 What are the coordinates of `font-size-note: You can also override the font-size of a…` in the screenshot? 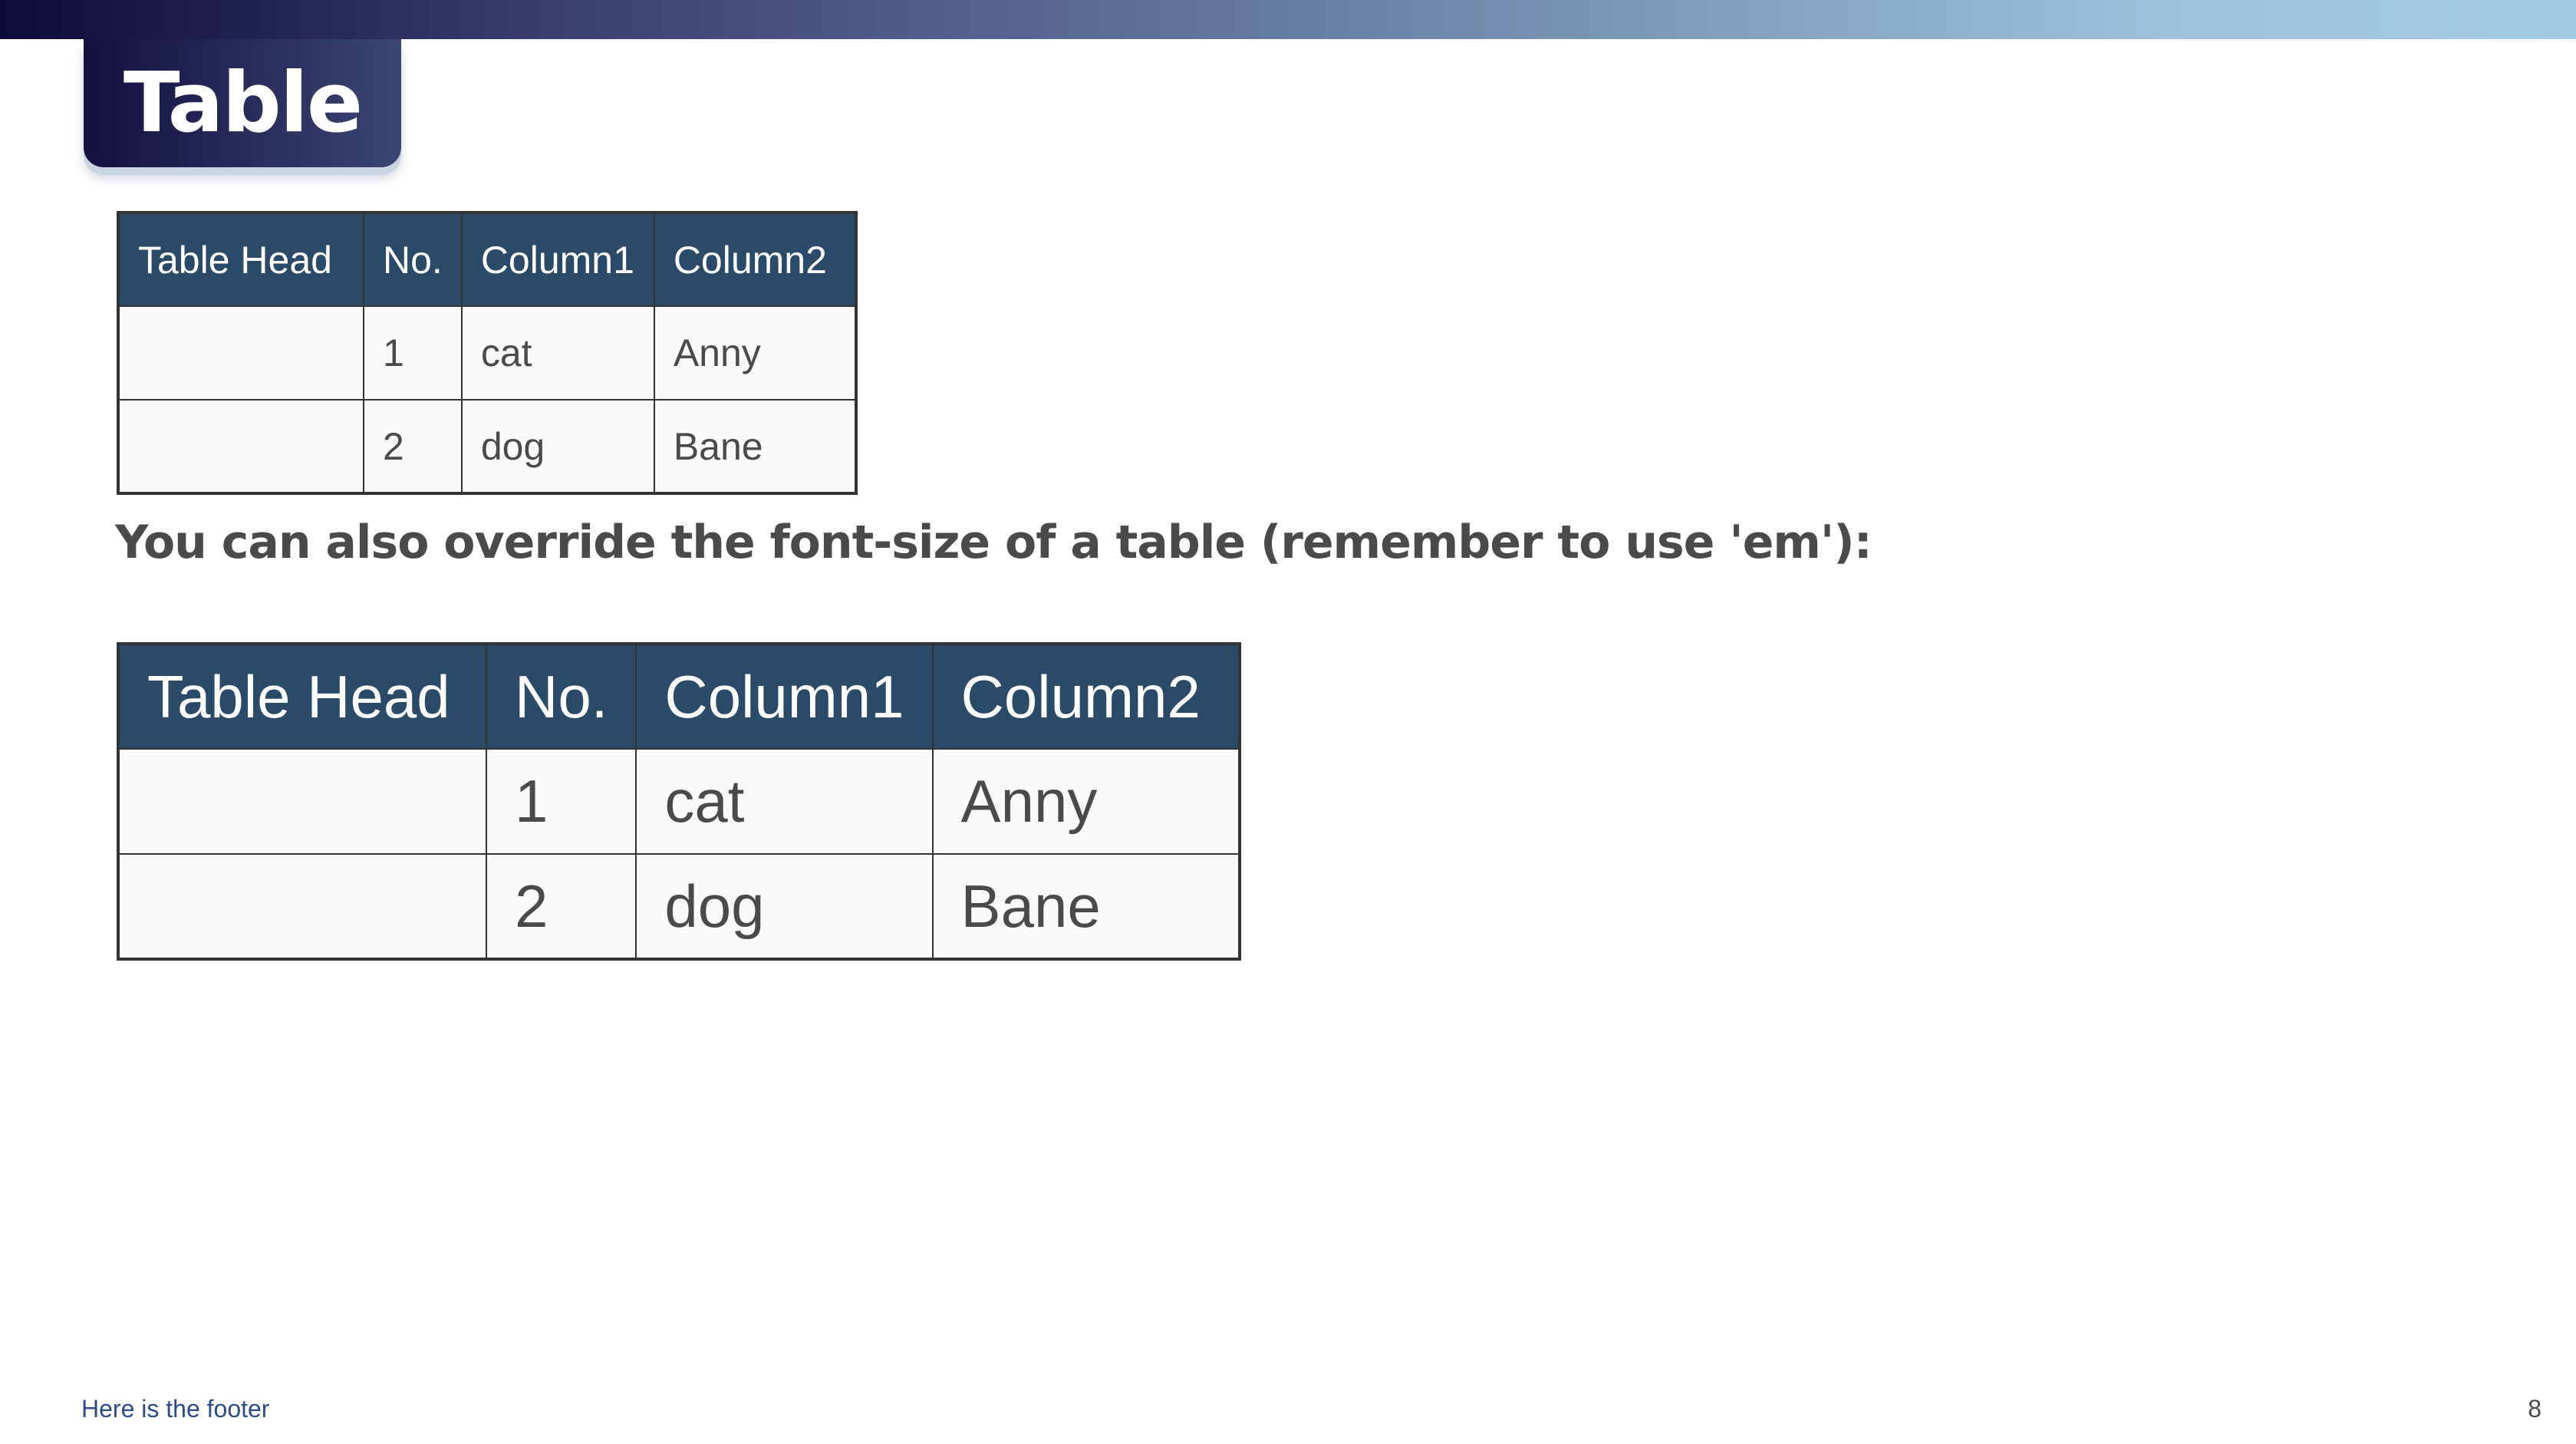 It's located at (994, 542).